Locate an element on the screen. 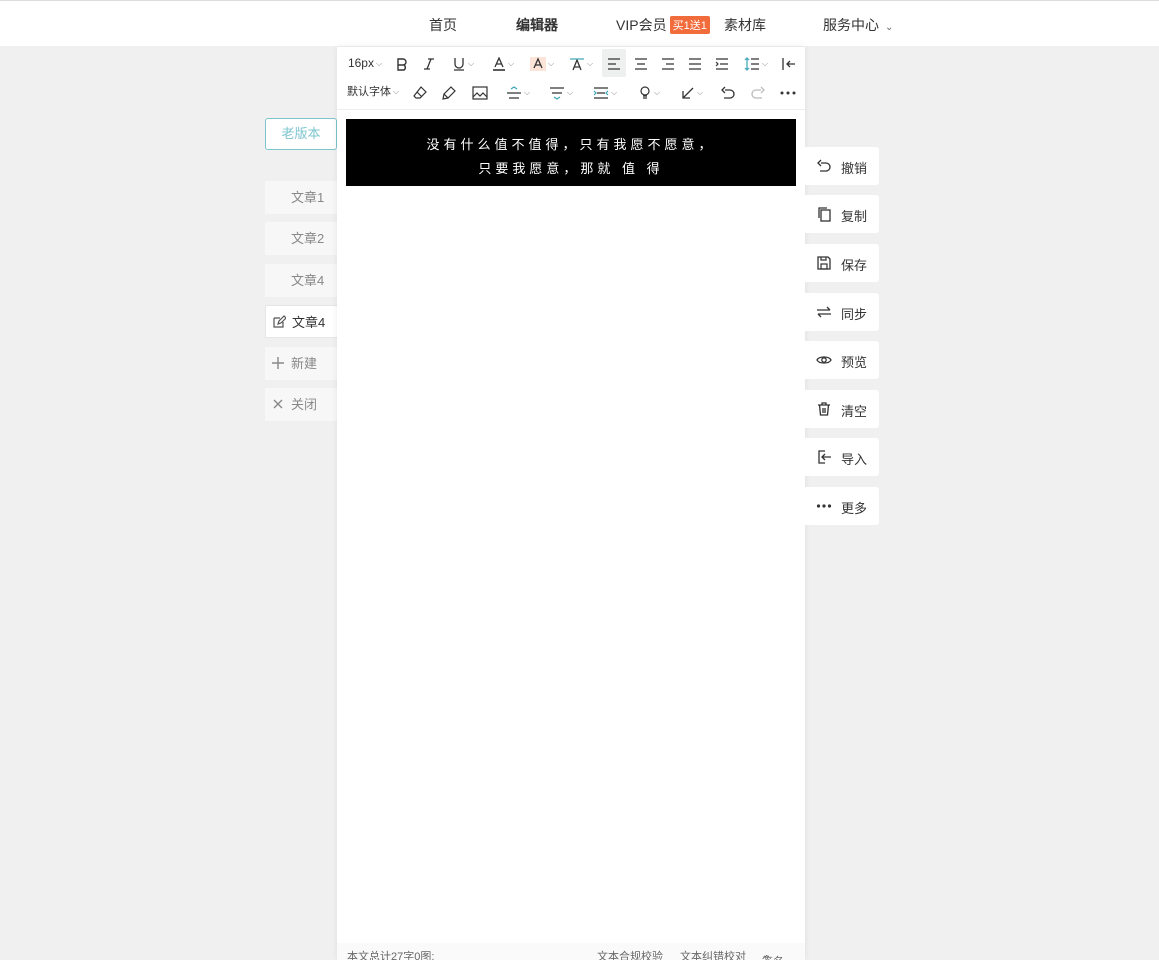 The image size is (1159, 960). spacing-after-button: ⌵ is located at coordinates (561, 92).